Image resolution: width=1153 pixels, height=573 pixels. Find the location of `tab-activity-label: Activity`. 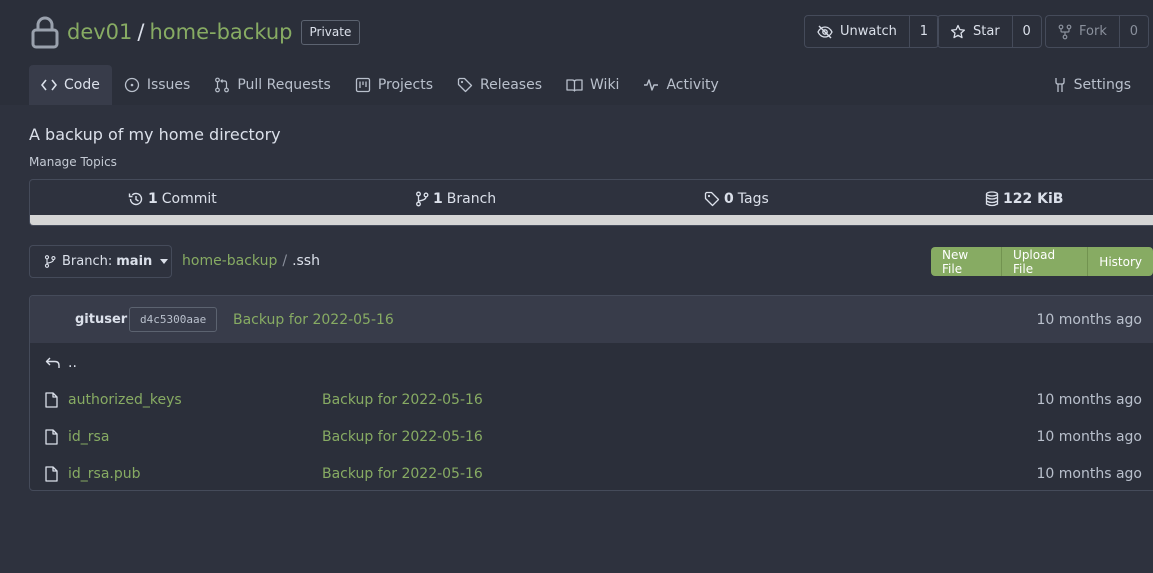

tab-activity-label: Activity is located at coordinates (692, 85).